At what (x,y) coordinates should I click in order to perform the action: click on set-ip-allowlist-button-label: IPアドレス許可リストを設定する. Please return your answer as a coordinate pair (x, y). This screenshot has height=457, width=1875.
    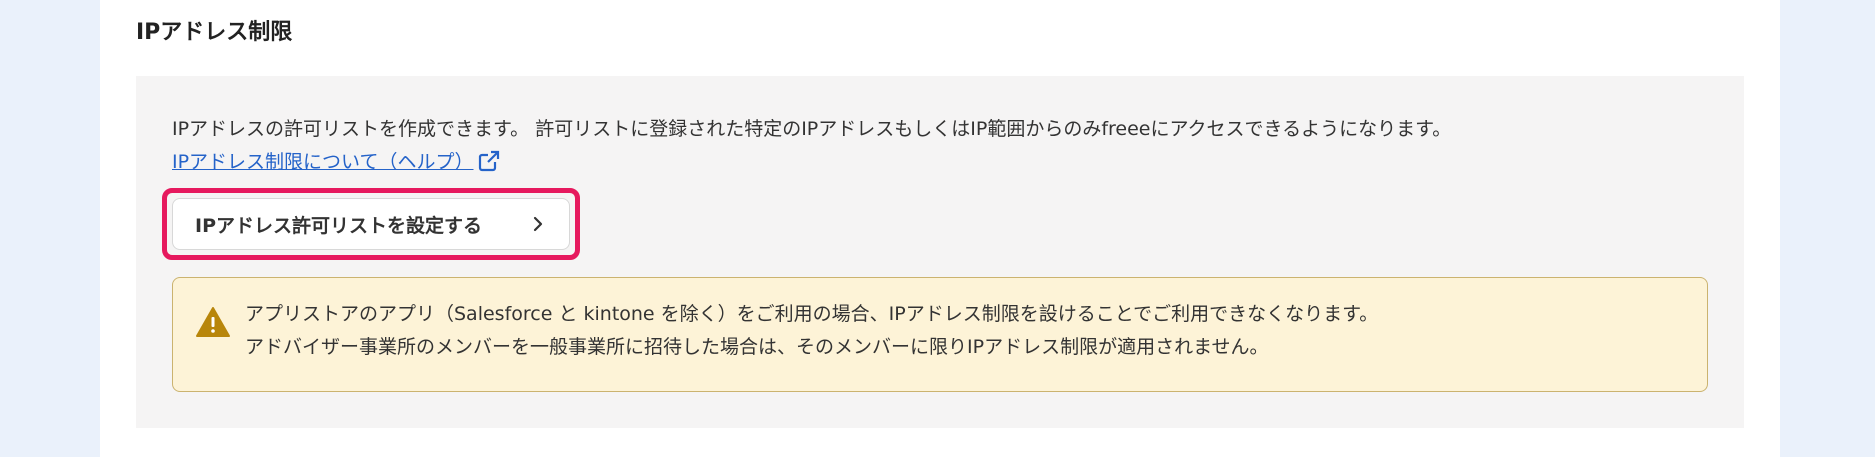
    Looking at the image, I should click on (338, 225).